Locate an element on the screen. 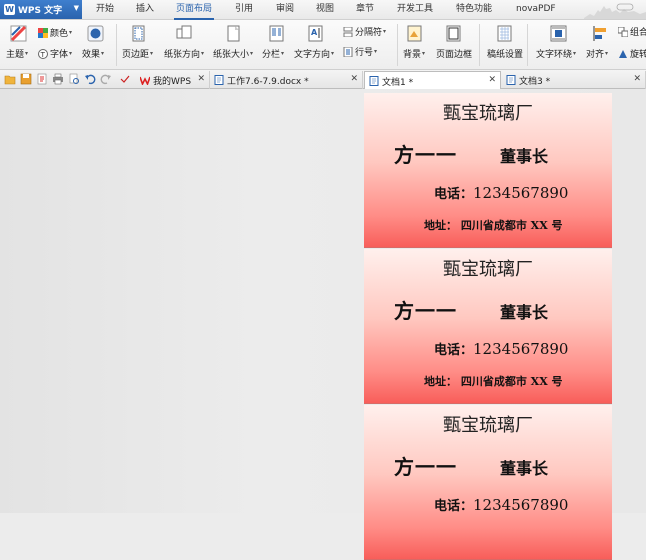 The width and height of the screenshot is (646, 560). text-wrap-label: 文字环绕 is located at coordinates (554, 55).